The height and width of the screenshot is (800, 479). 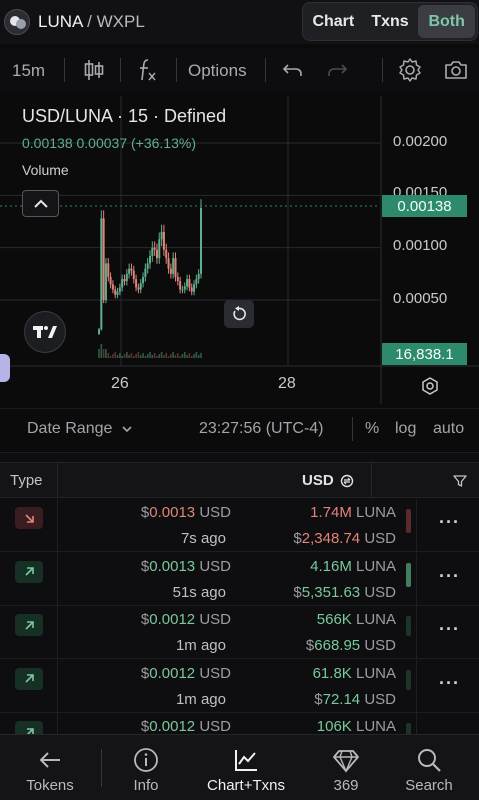 What do you see at coordinates (287, 383) in the screenshot?
I see `x-tick-label: 28` at bounding box center [287, 383].